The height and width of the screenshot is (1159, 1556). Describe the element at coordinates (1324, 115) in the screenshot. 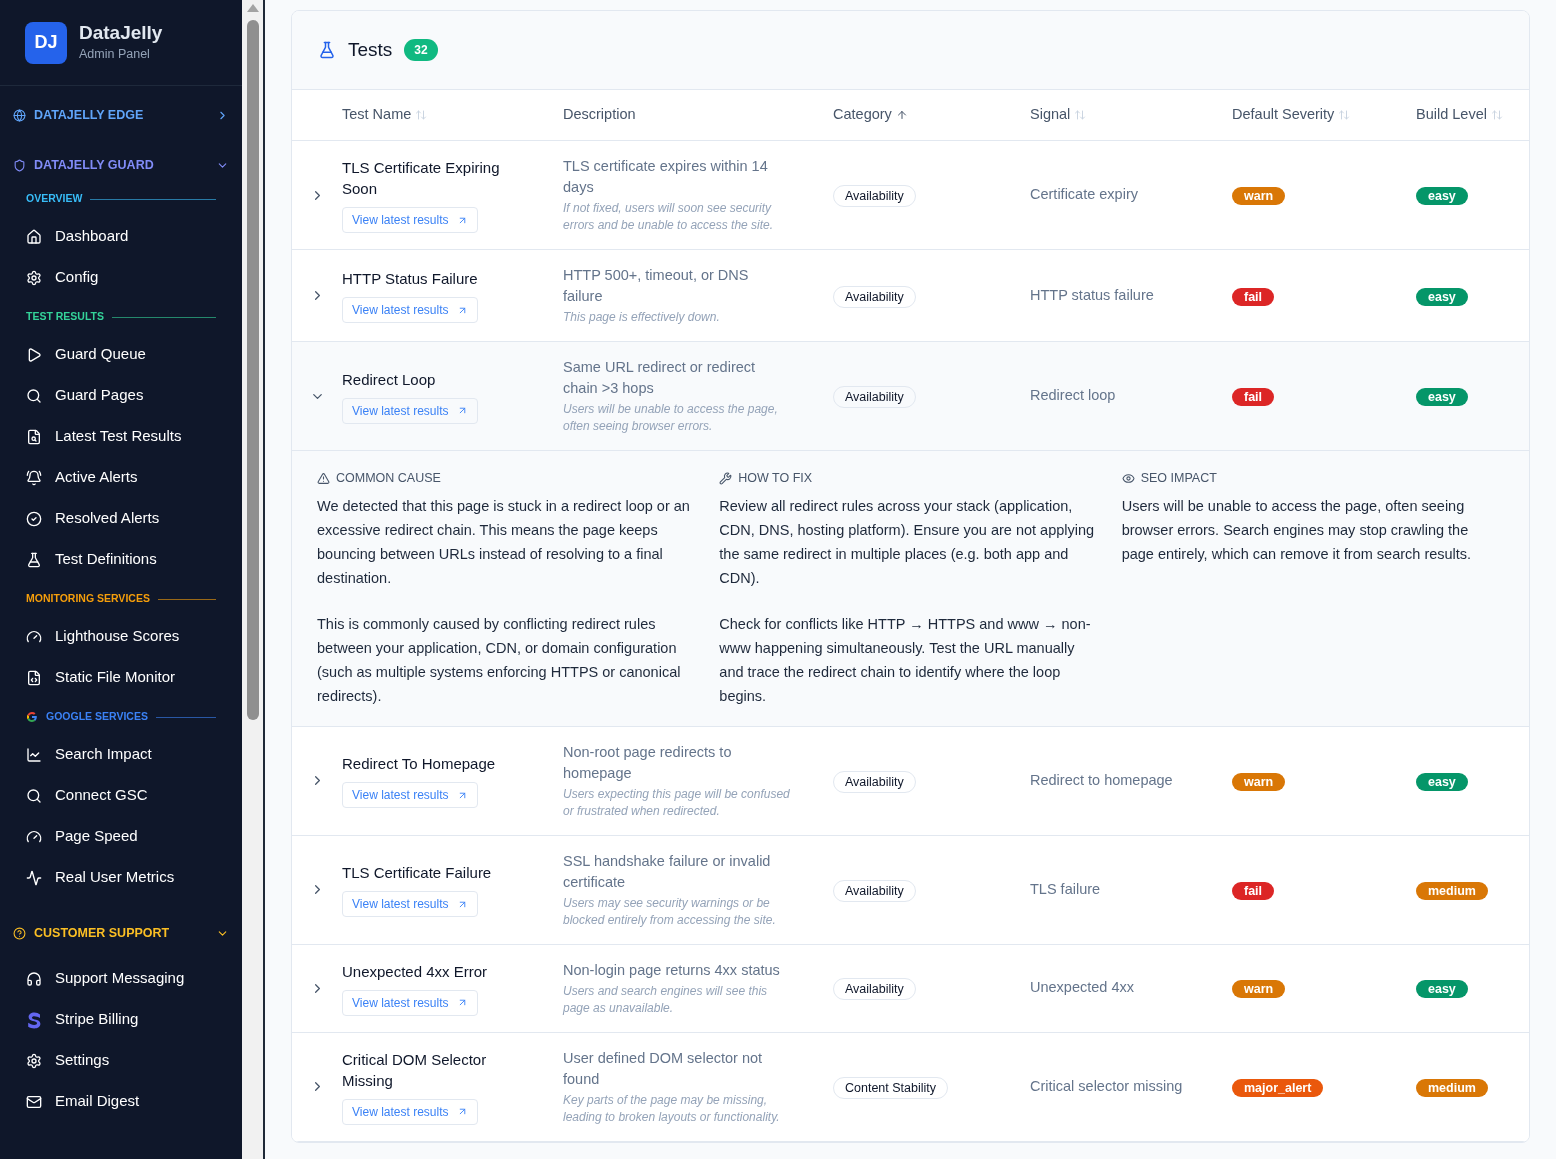

I see `column-header: Default Severity` at that location.